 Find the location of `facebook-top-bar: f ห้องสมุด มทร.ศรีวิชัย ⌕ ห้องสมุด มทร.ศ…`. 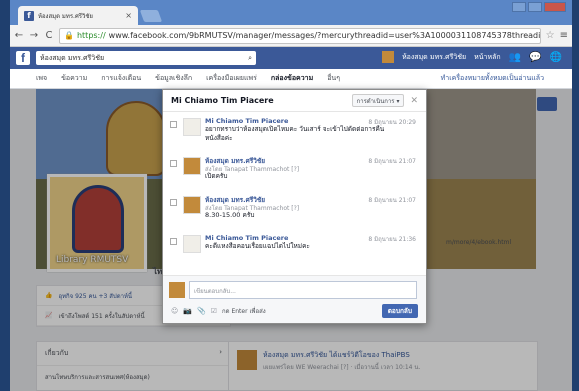

facebook-top-bar: f ห้องสมุด มทร.ศรีวิชัย ⌕ ห้องสมุด มทร.ศ… is located at coordinates (291, 58).